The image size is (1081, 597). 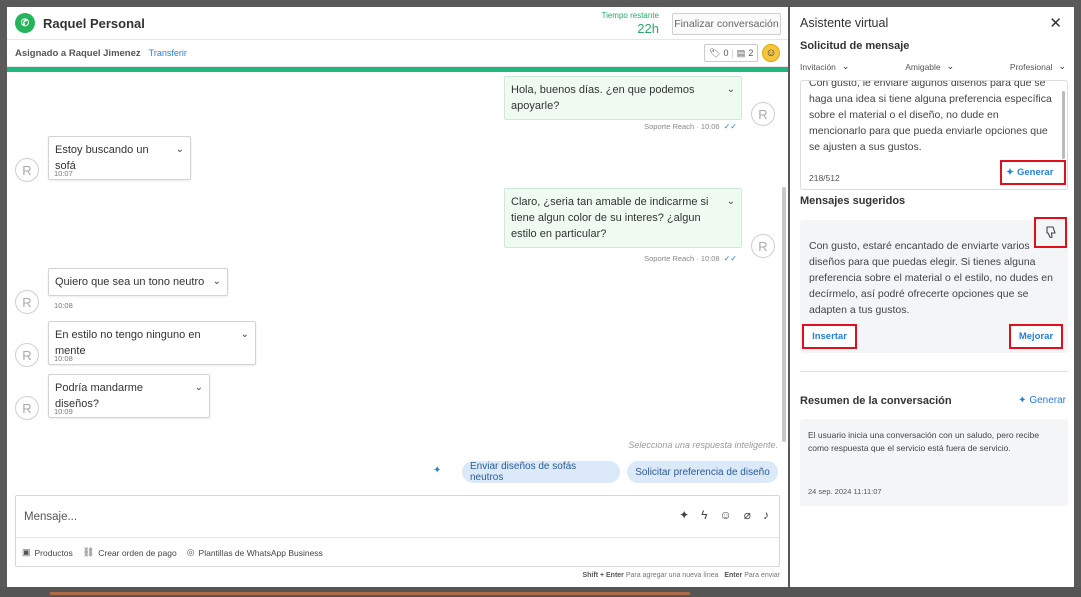 What do you see at coordinates (741, 52) in the screenshot?
I see `note-icon: ▤` at bounding box center [741, 52].